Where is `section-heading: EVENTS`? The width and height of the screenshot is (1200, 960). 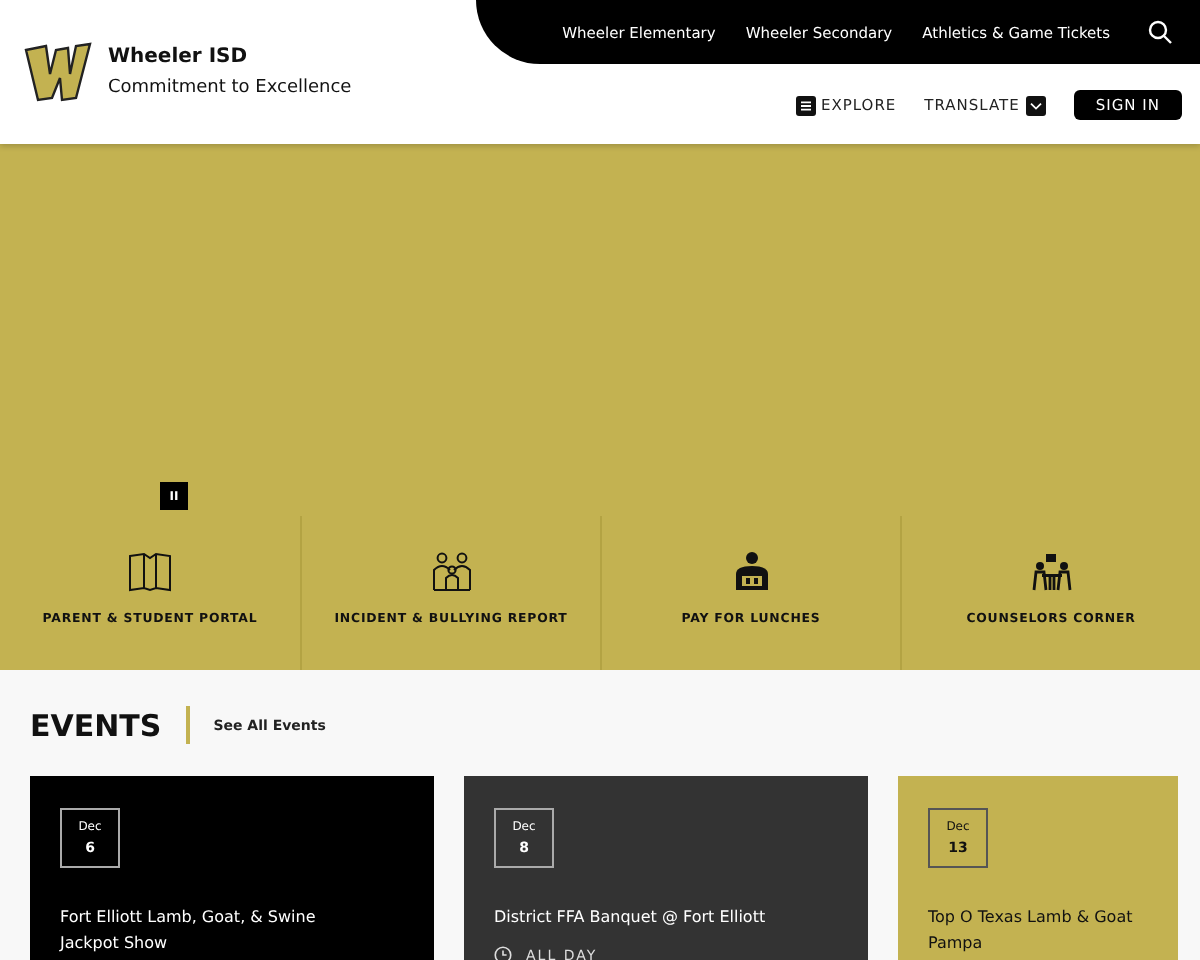 section-heading: EVENTS is located at coordinates (96, 725).